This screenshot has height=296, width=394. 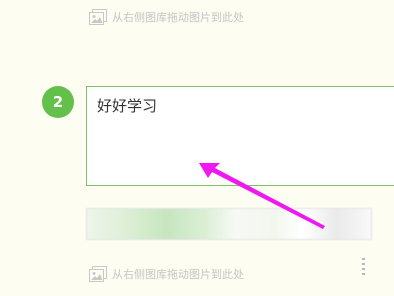 I want to click on drag-handle, so click(x=363, y=268).